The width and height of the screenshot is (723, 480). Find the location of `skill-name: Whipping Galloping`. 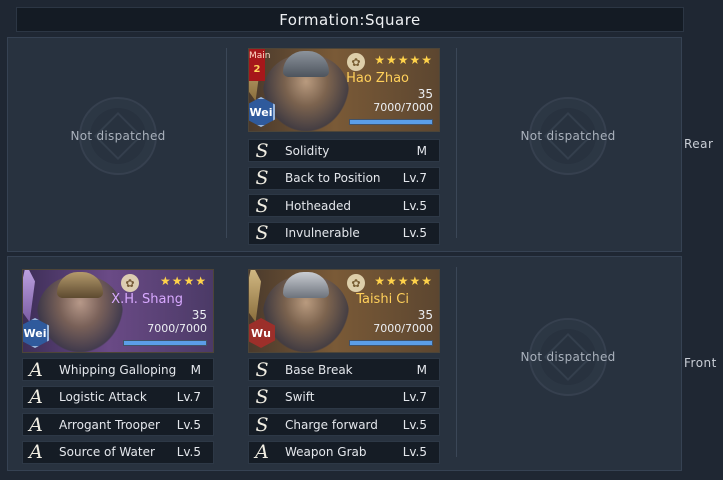

skill-name: Whipping Galloping is located at coordinates (118, 369).